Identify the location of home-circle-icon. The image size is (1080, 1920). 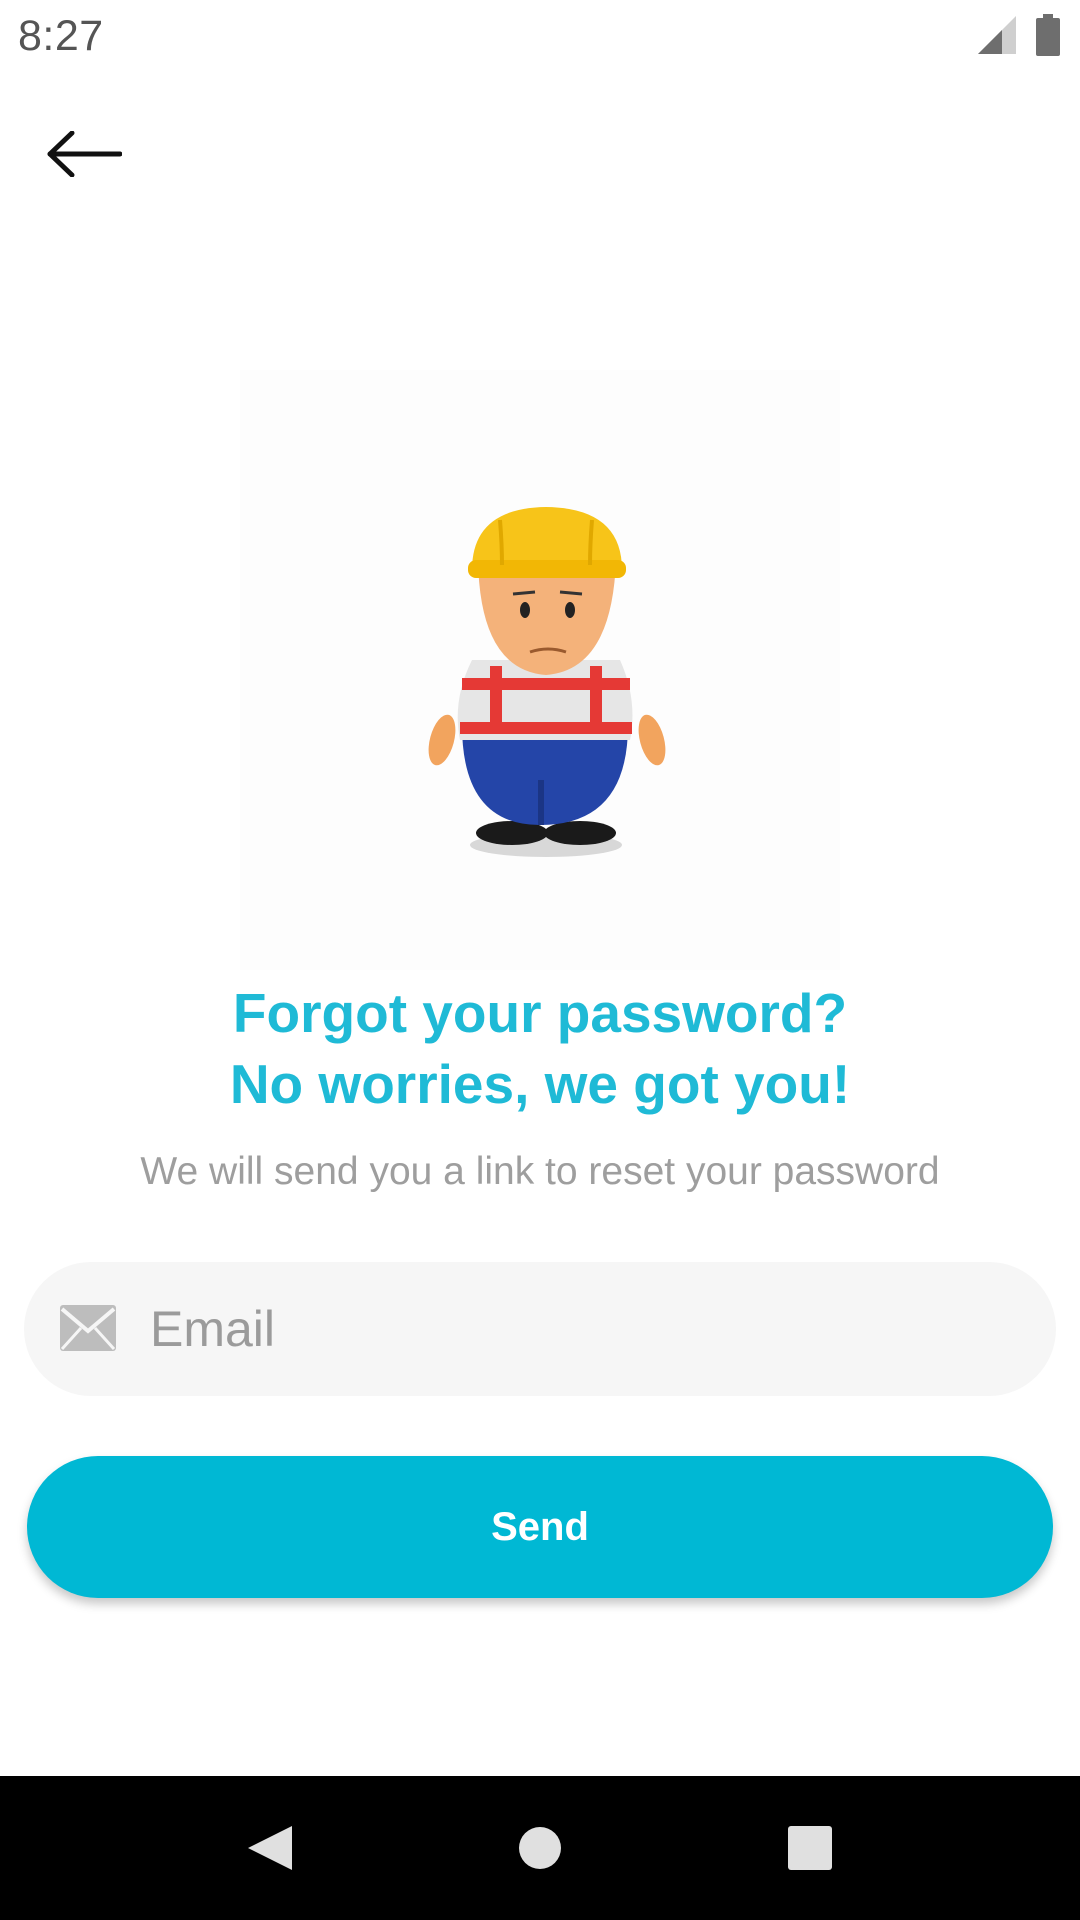
(540, 1848).